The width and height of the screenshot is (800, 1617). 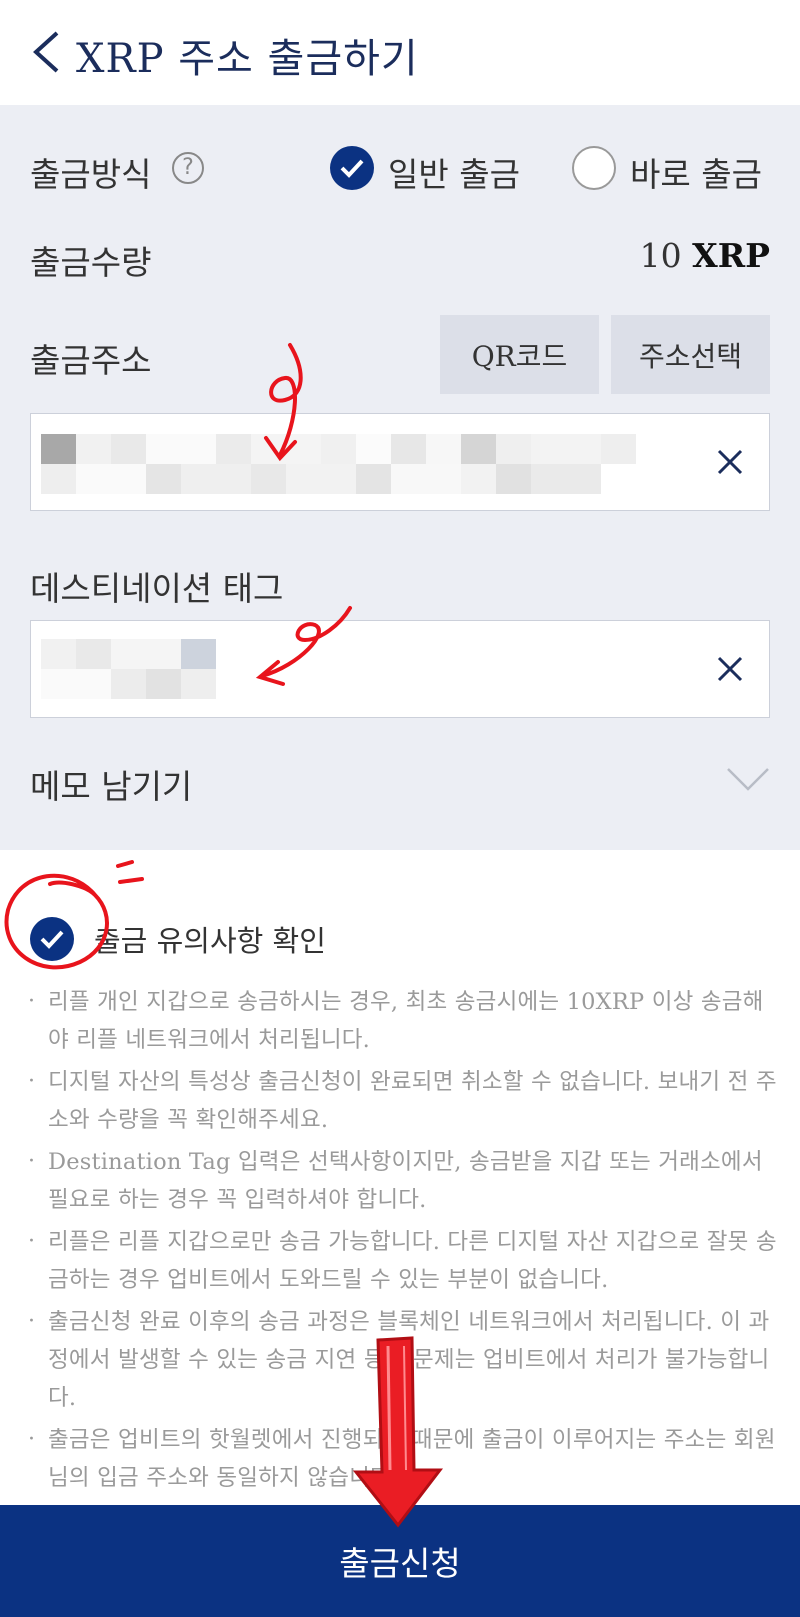 I want to click on destination-tag-label: 데스티네이션 태그, so click(x=157, y=588).